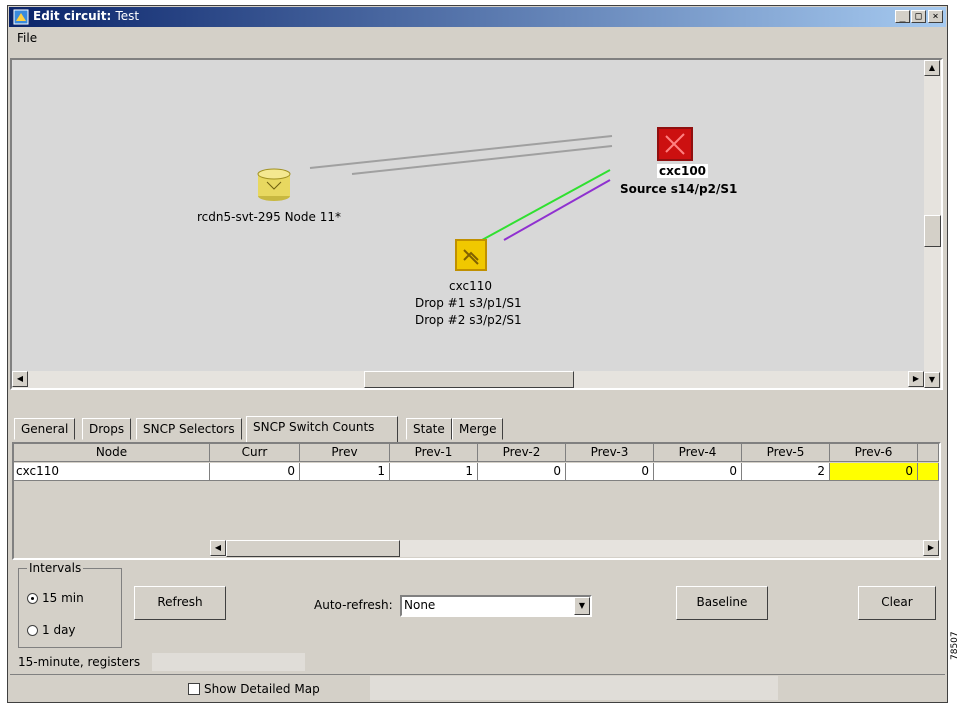  I want to click on node-label-rcdn5: rcdn5-svt-295 Node 11*, so click(269, 217).